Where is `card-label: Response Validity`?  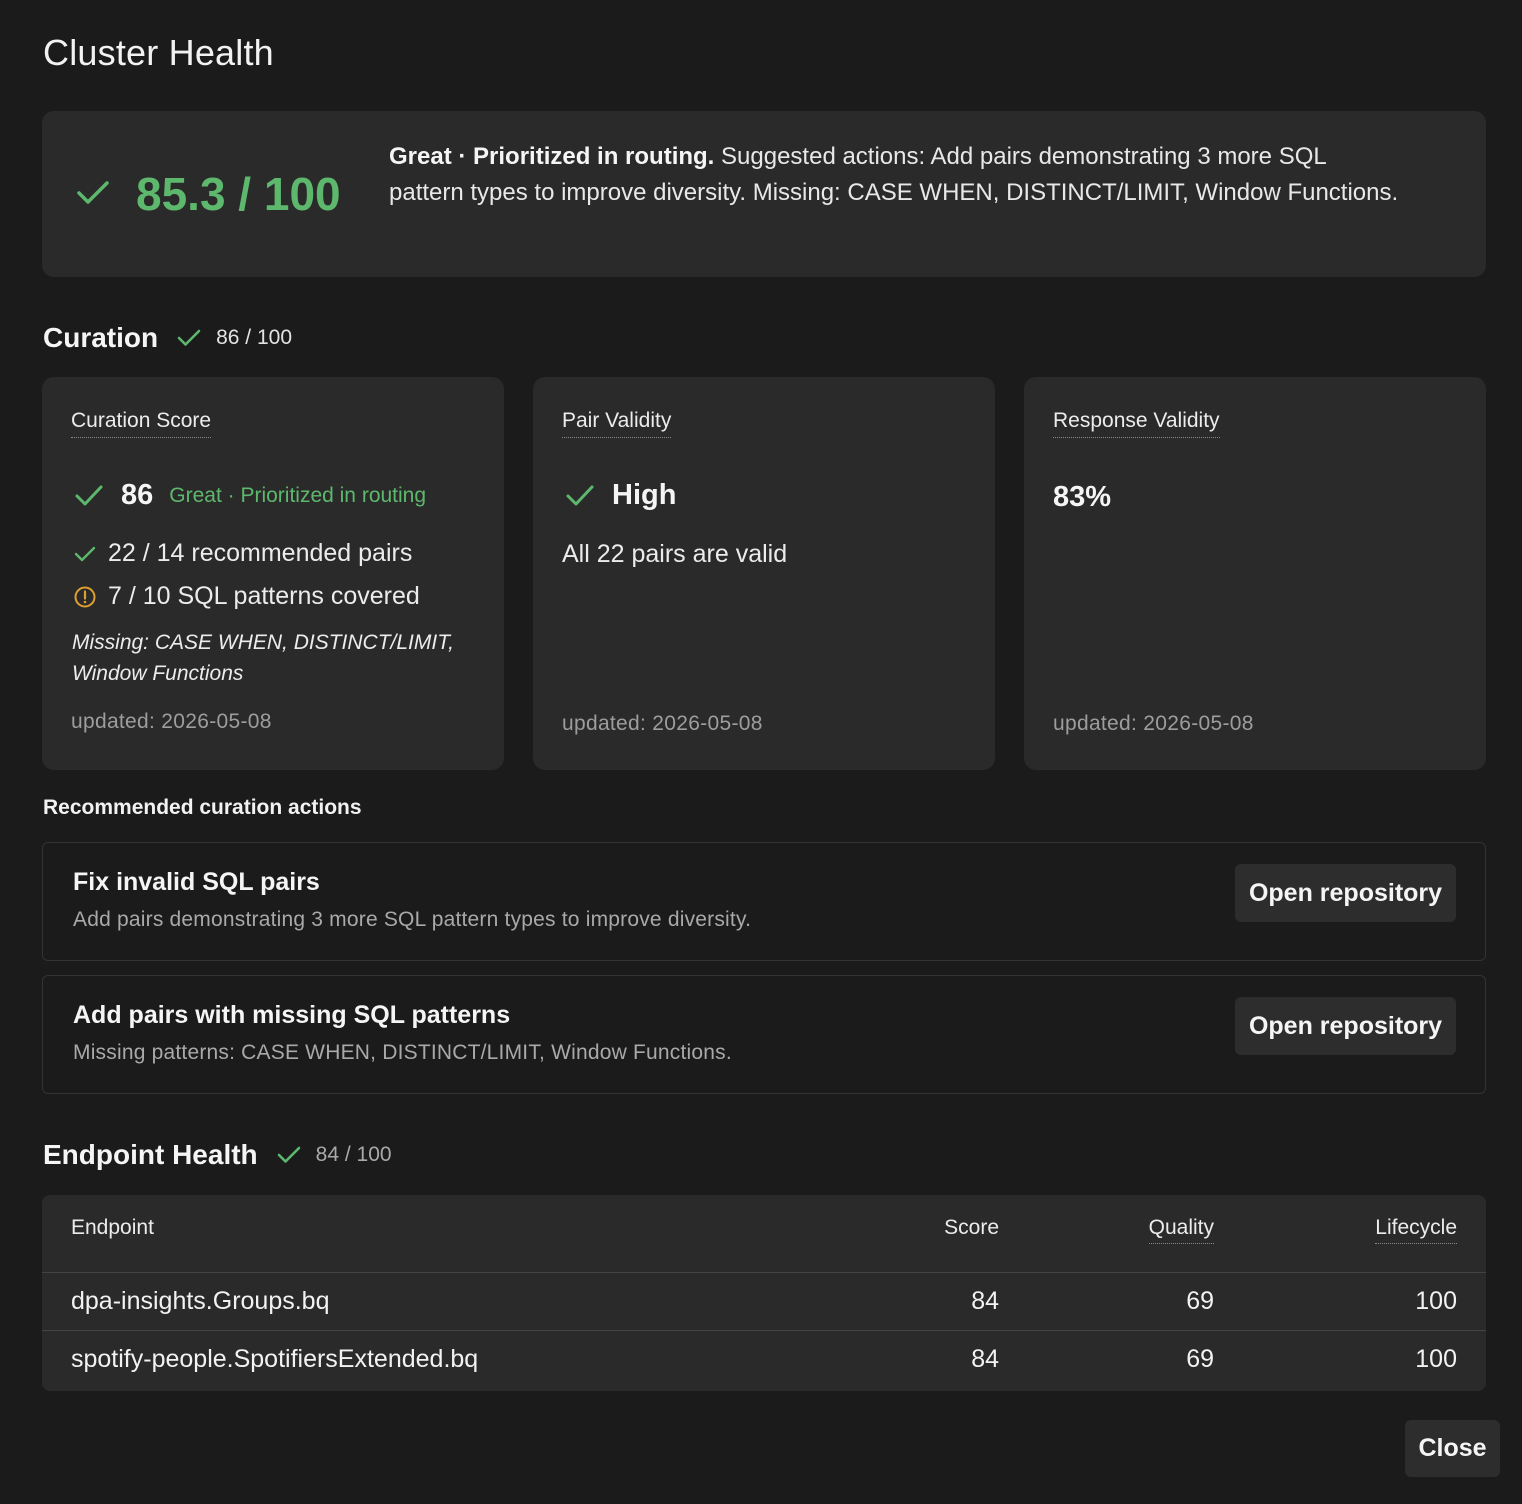
card-label: Response Validity is located at coordinates (1136, 423).